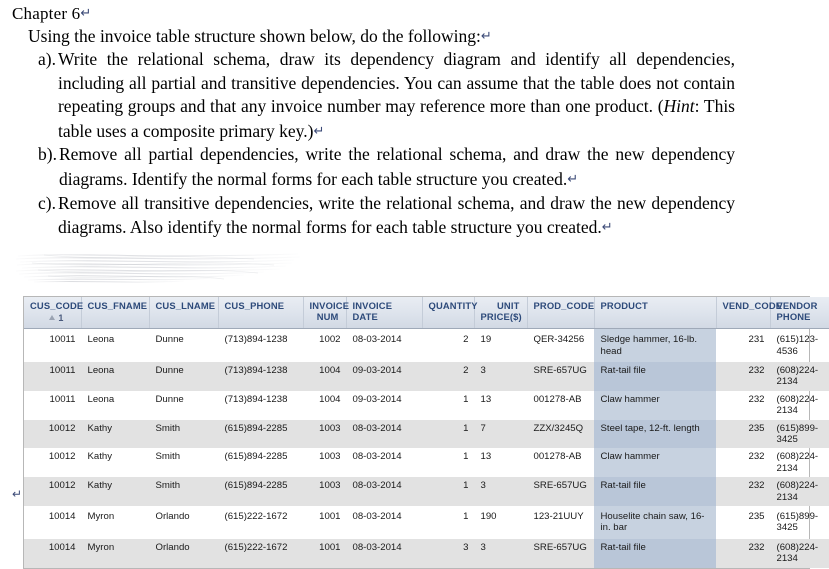 Image resolution: width=829 pixels, height=569 pixels. Describe the element at coordinates (183, 553) in the screenshot. I see `cell-cus-lname: Orlando` at that location.